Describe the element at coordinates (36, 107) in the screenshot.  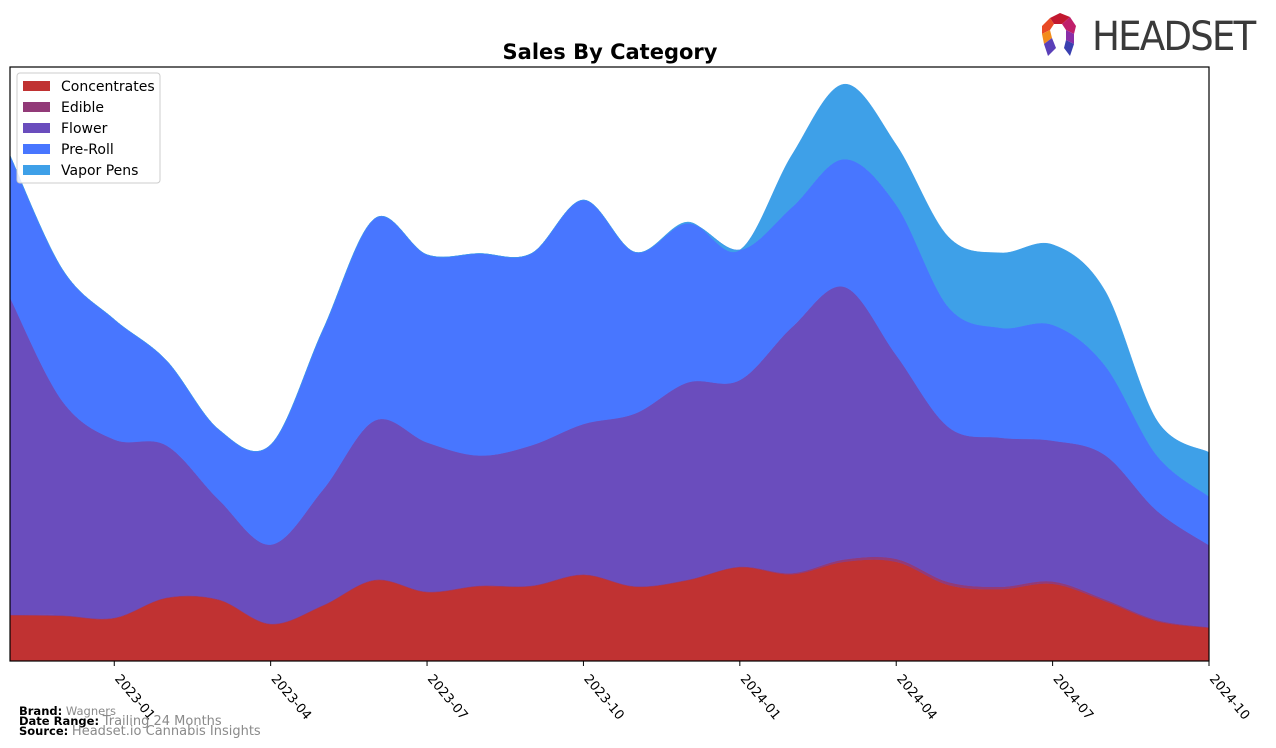
I see `legend-swatch-edible` at that location.